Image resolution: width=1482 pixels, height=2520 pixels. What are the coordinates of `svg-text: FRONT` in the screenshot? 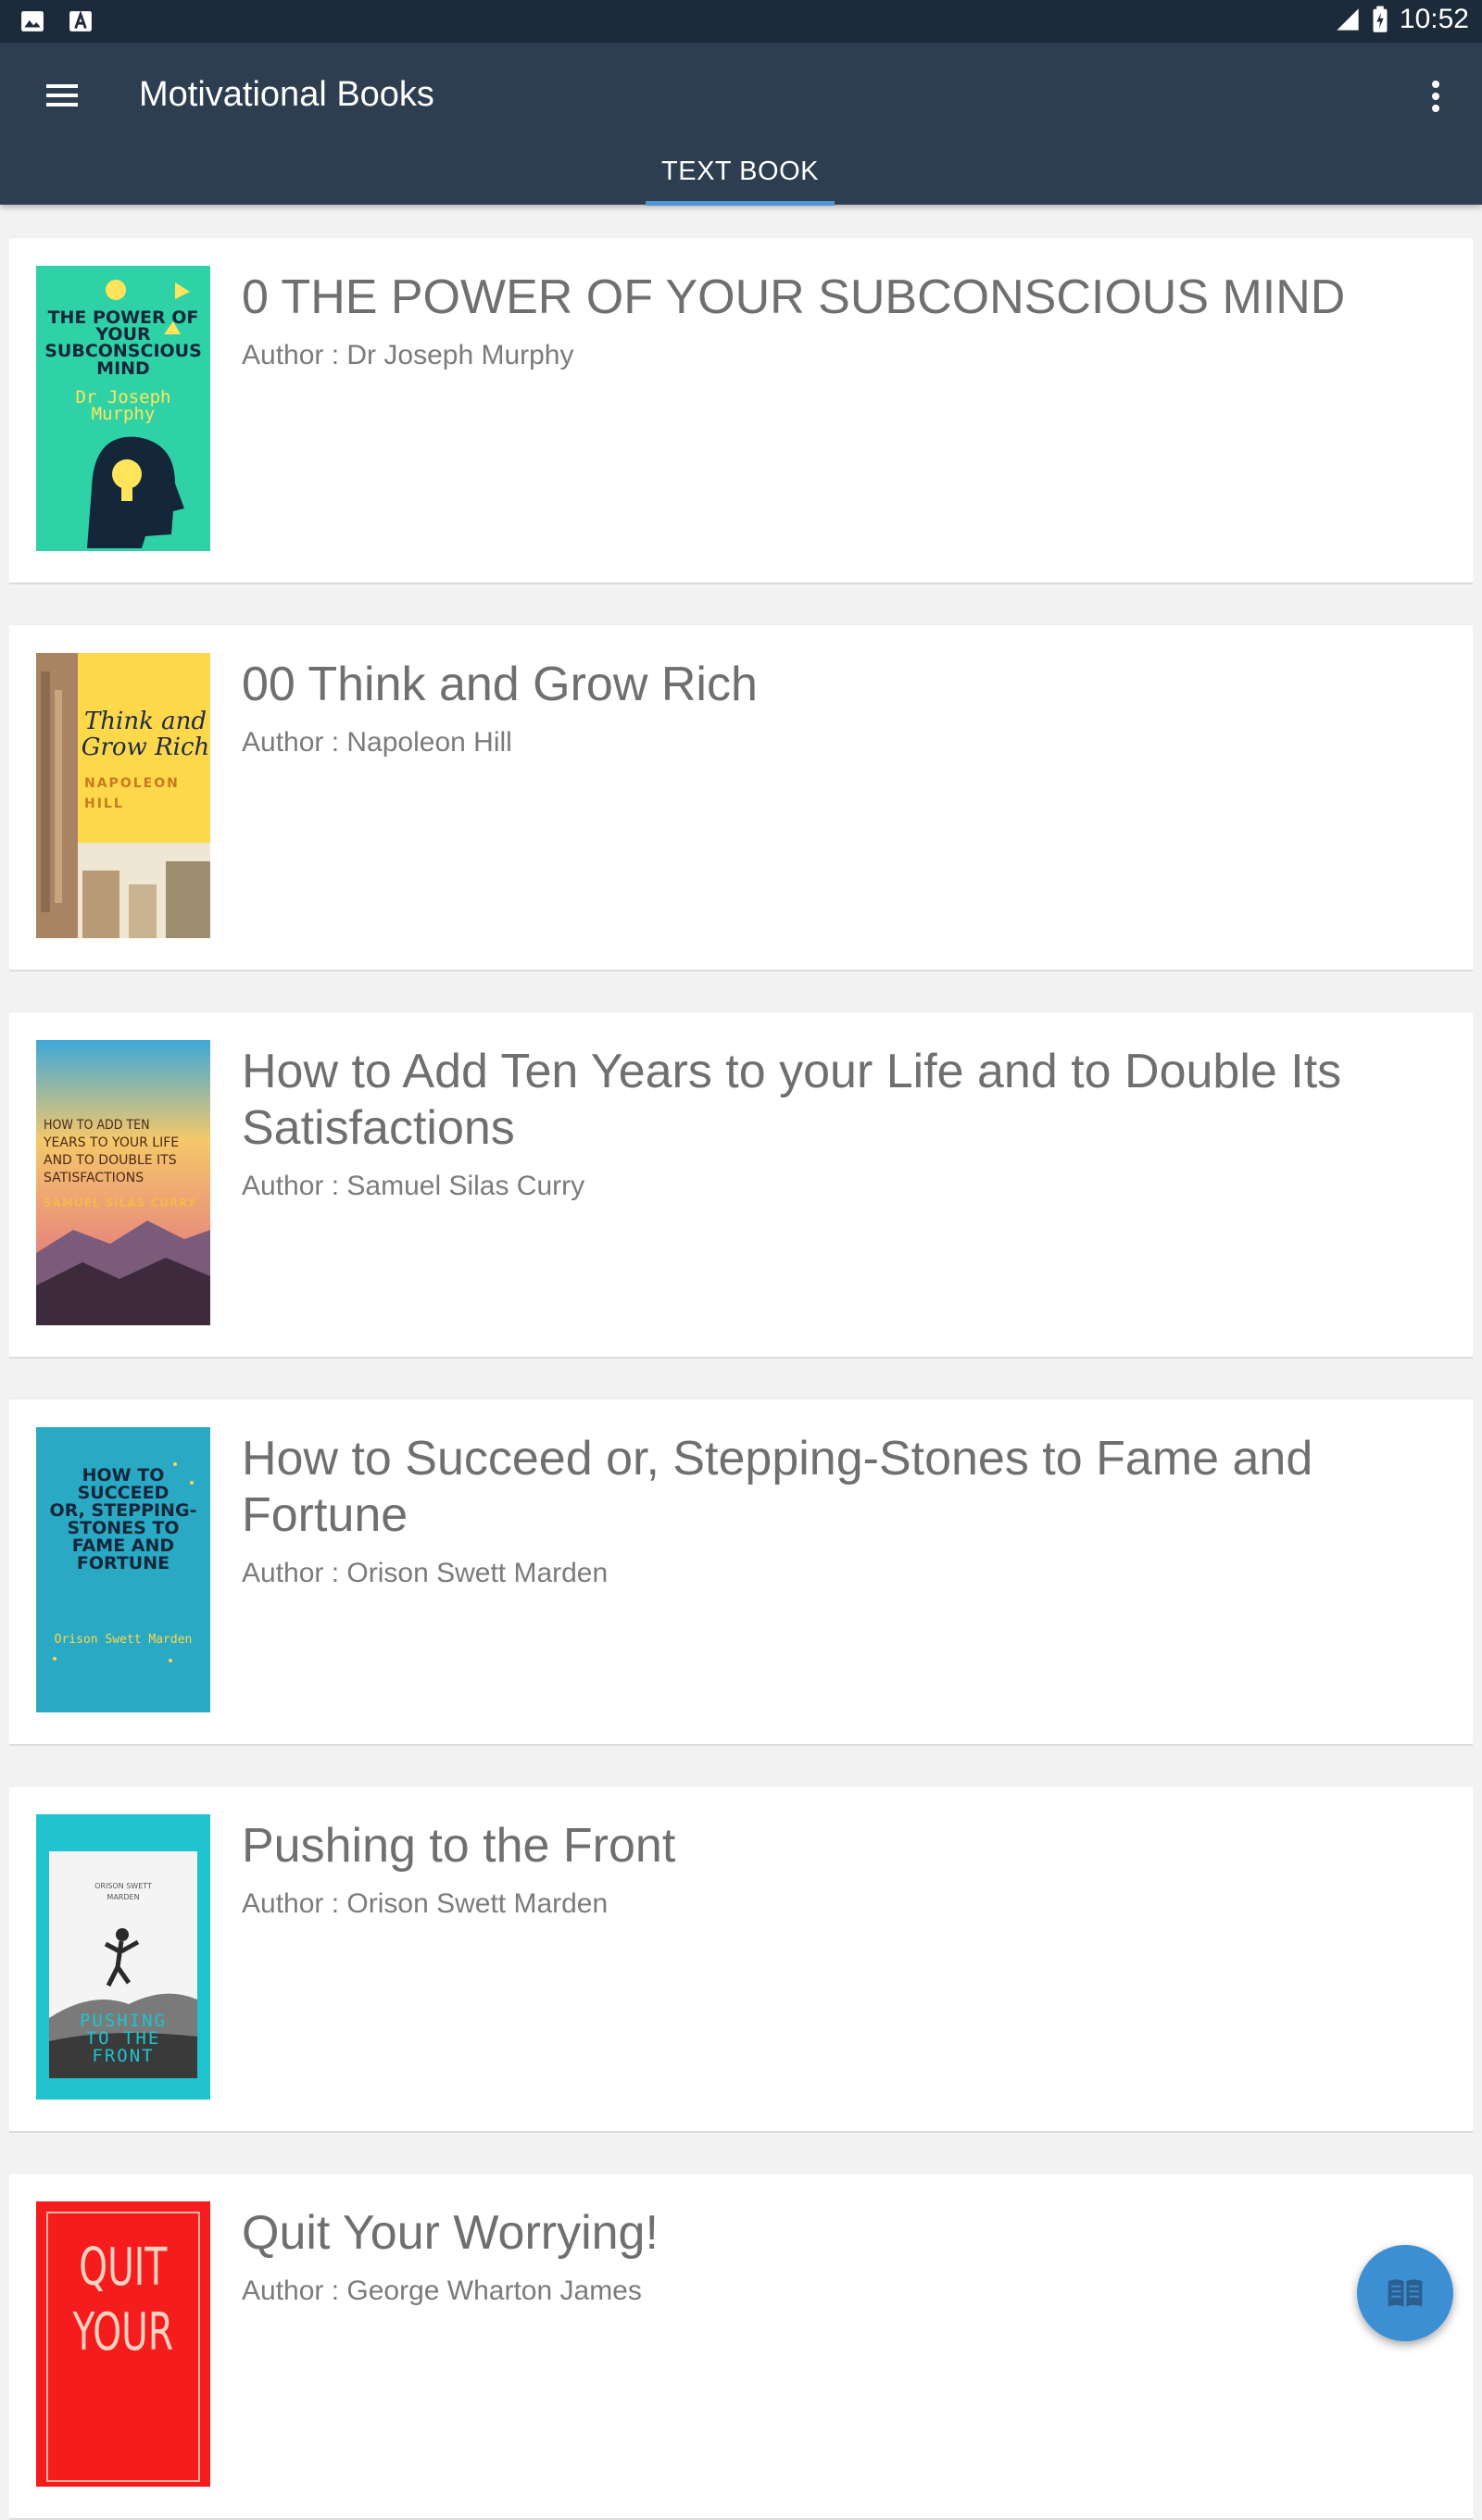 It's located at (123, 2056).